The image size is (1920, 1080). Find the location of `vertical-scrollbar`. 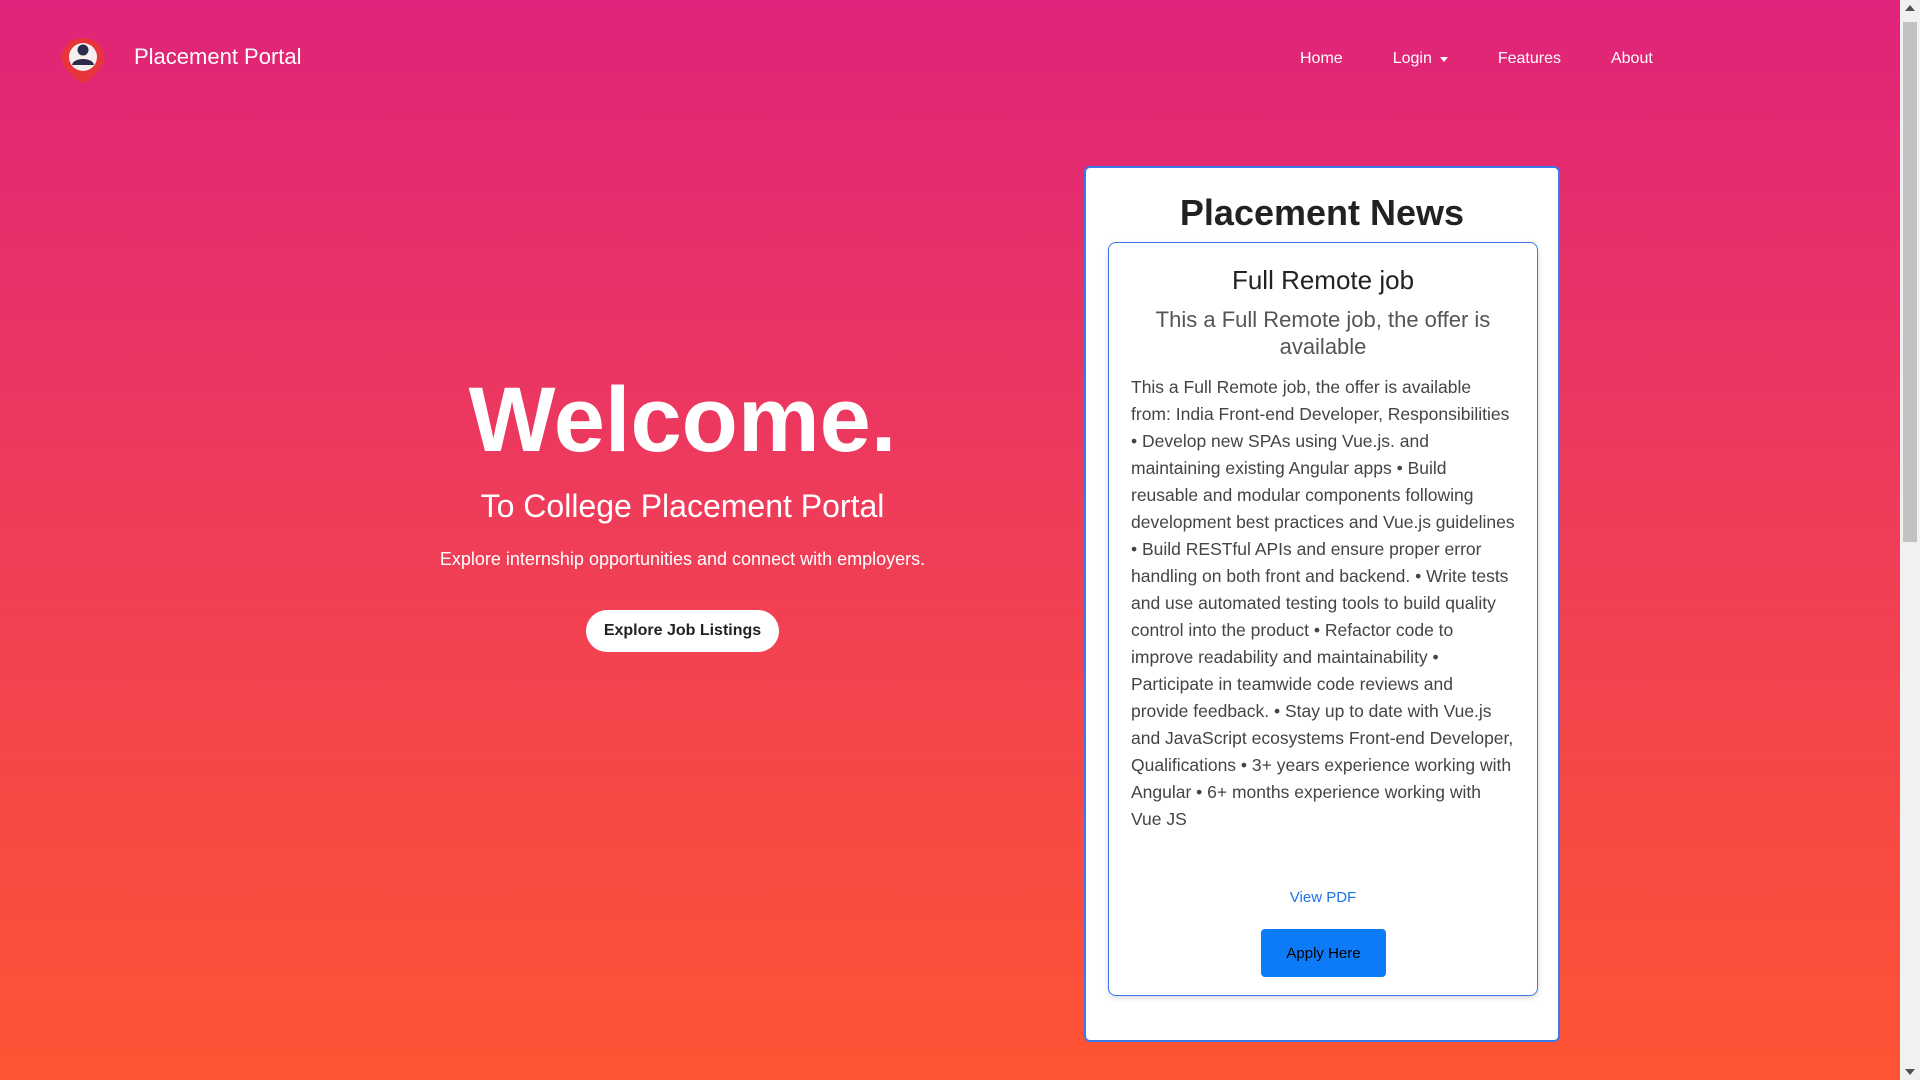

vertical-scrollbar is located at coordinates (1910, 540).